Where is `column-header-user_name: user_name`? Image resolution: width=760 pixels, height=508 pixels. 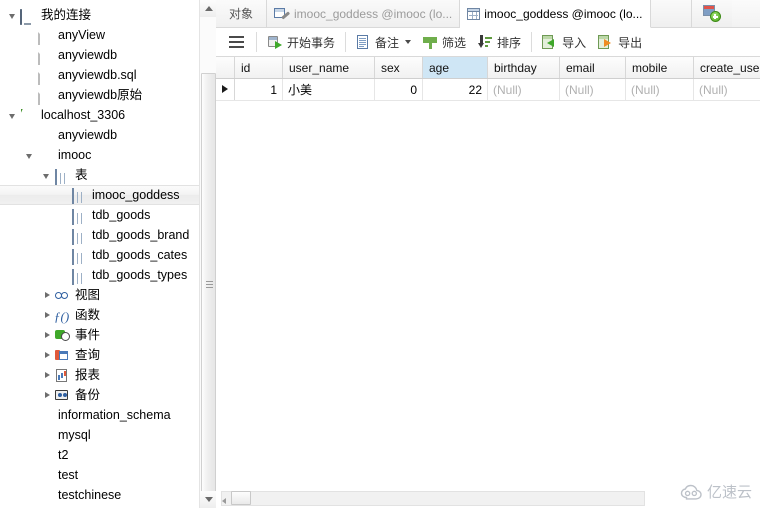 column-header-user_name: user_name is located at coordinates (329, 67).